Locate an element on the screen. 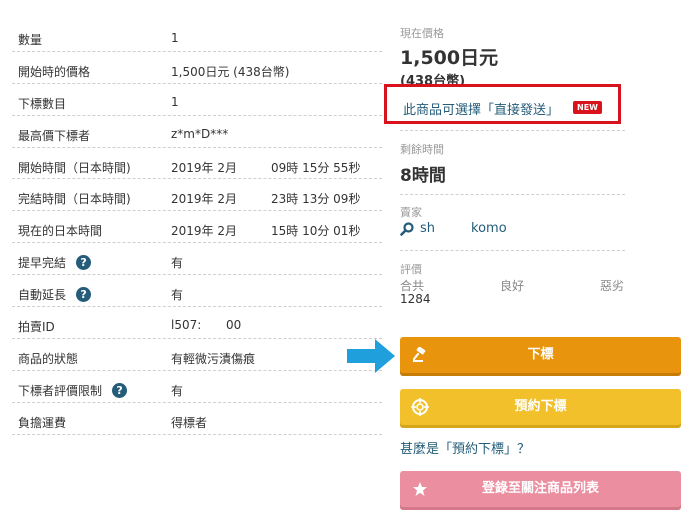 This screenshot has width=700, height=521. direct-ship-highlight: 此商品可選擇「直接發送」 NEW is located at coordinates (502, 104).